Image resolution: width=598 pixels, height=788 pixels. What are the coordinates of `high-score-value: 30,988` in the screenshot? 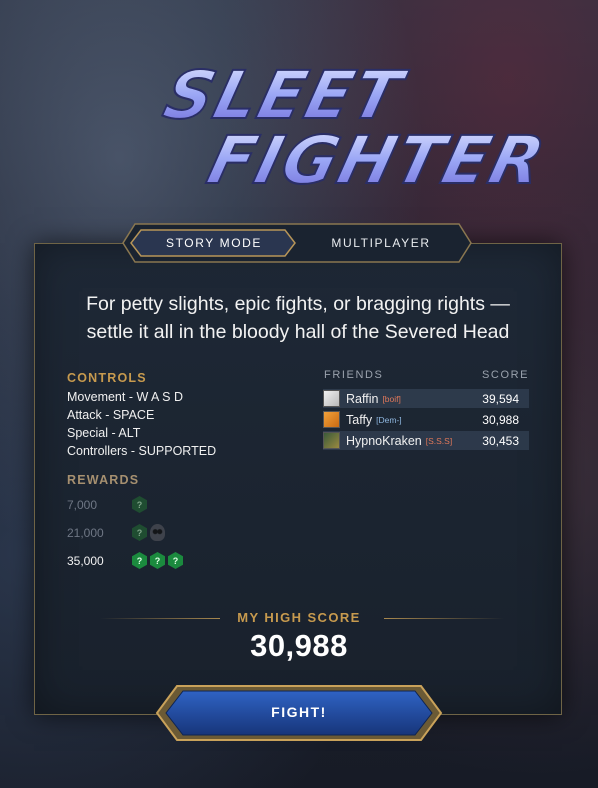 It's located at (299, 645).